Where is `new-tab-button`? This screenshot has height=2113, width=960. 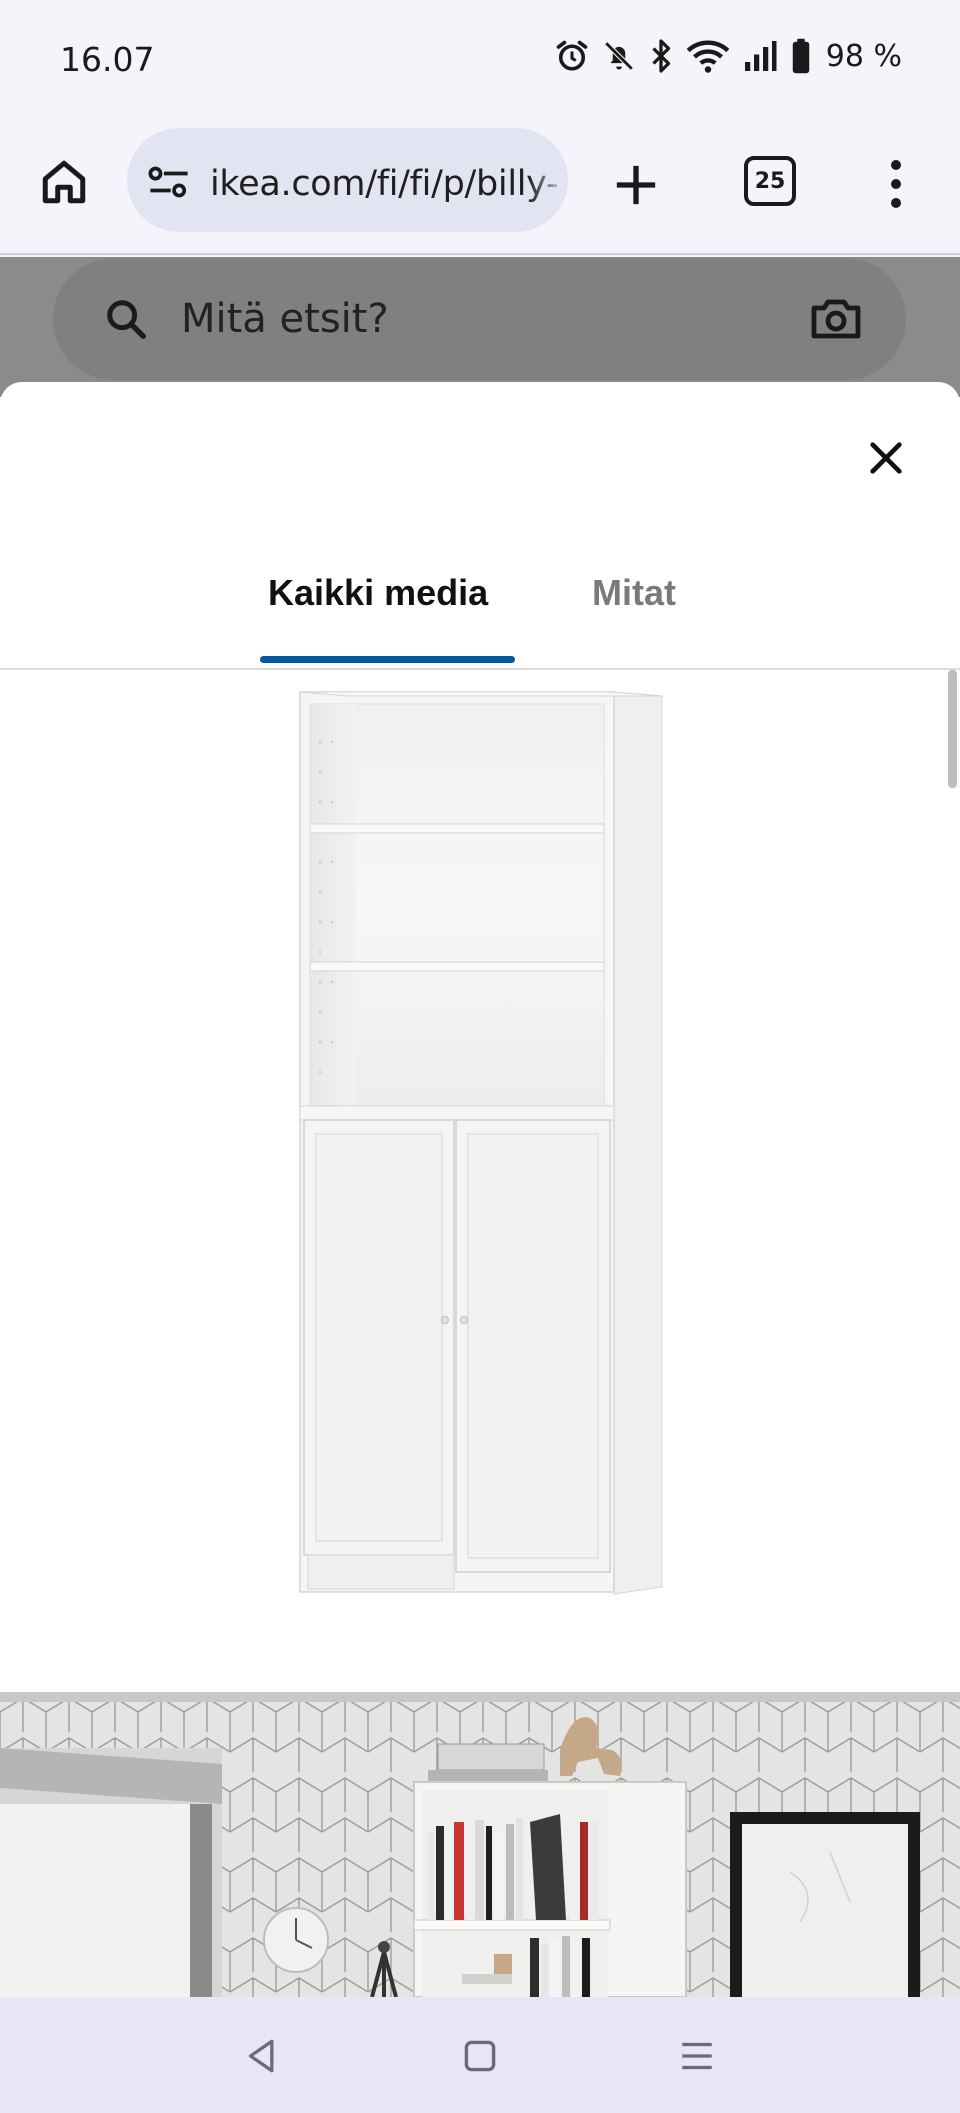 new-tab-button is located at coordinates (636, 185).